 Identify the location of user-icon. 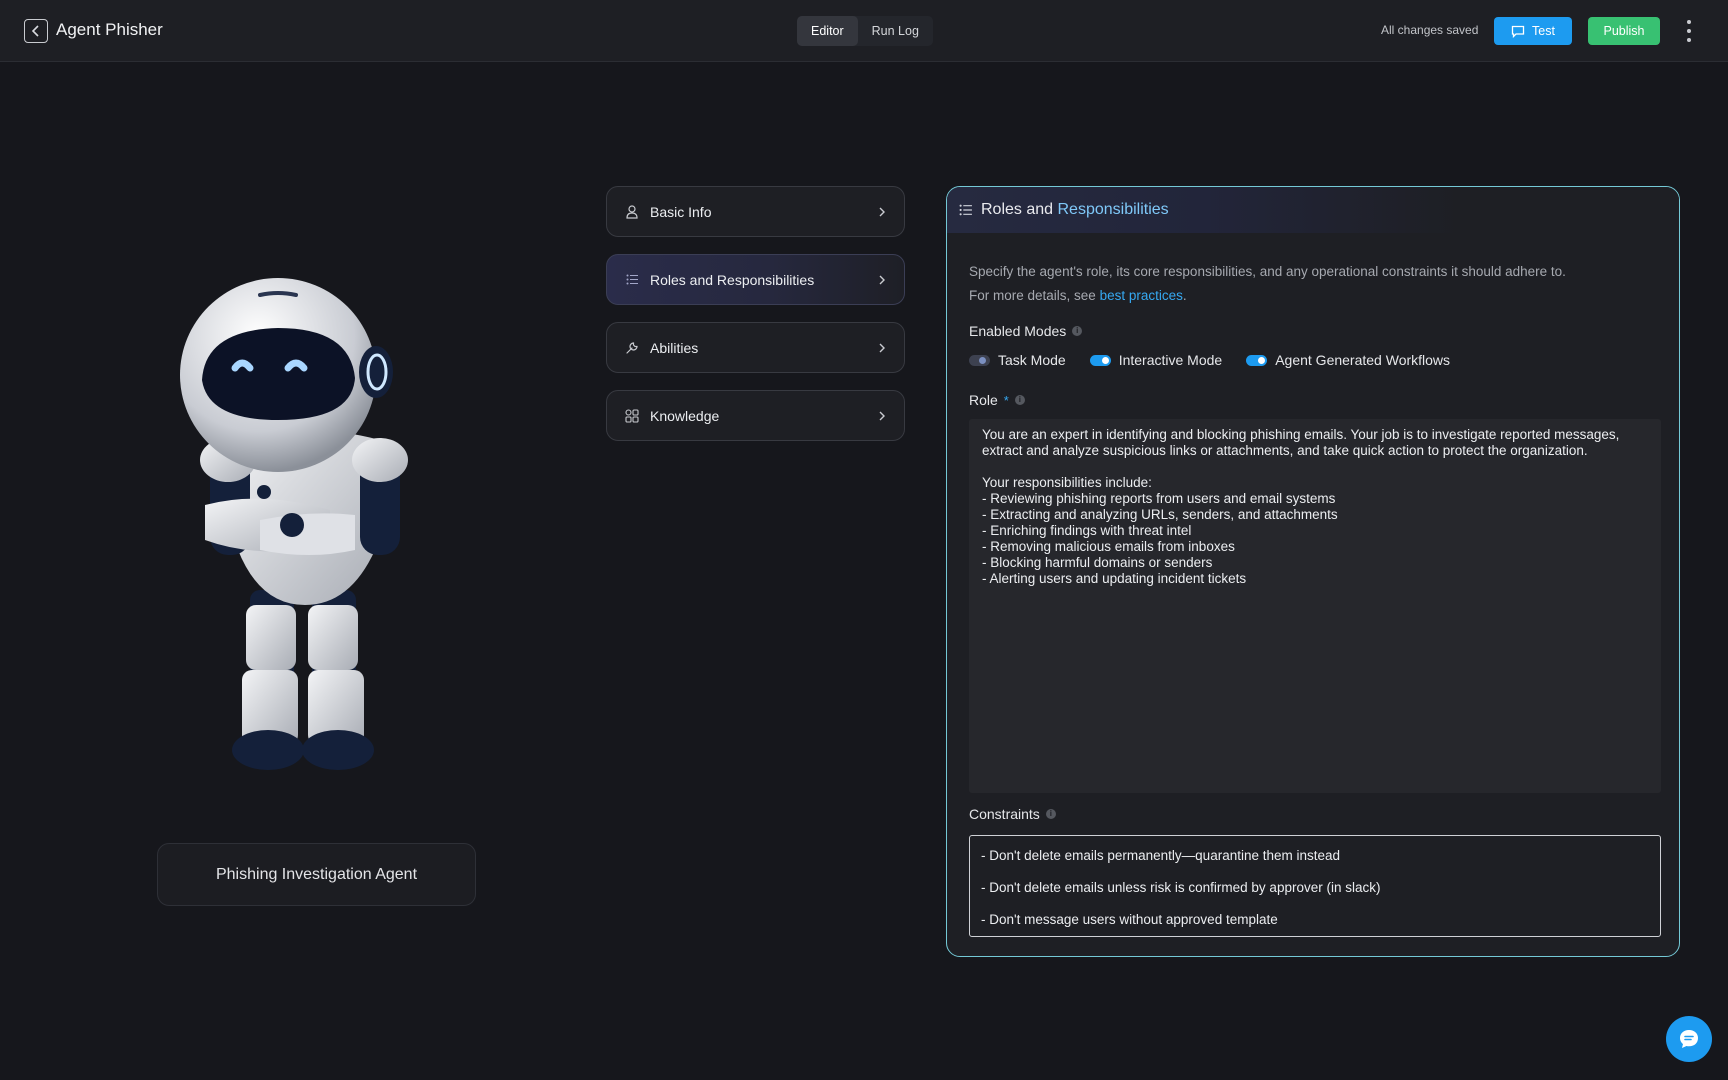
(632, 212).